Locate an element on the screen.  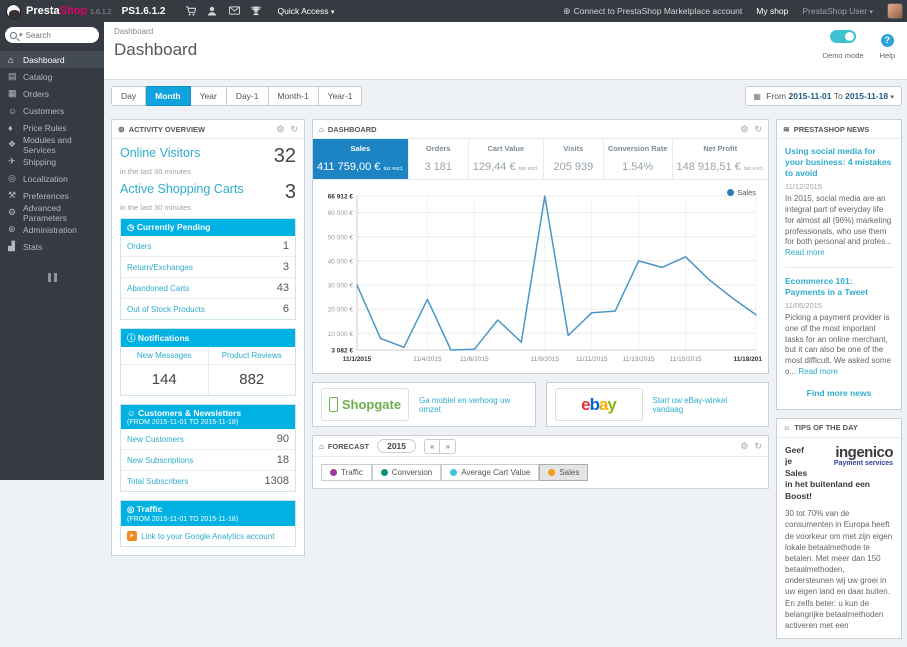
ebay-module-card: ebay Start uw eBay-winkel vandaag is located at coordinates (657, 404).